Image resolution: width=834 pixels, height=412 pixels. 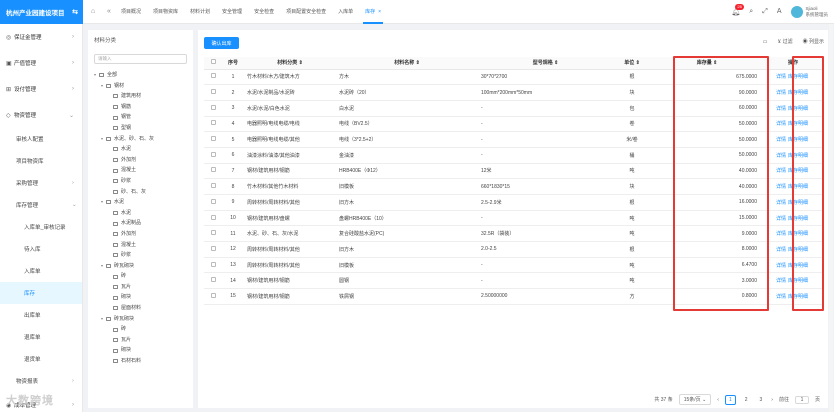 I want to click on page-1-button: 1, so click(x=730, y=399).